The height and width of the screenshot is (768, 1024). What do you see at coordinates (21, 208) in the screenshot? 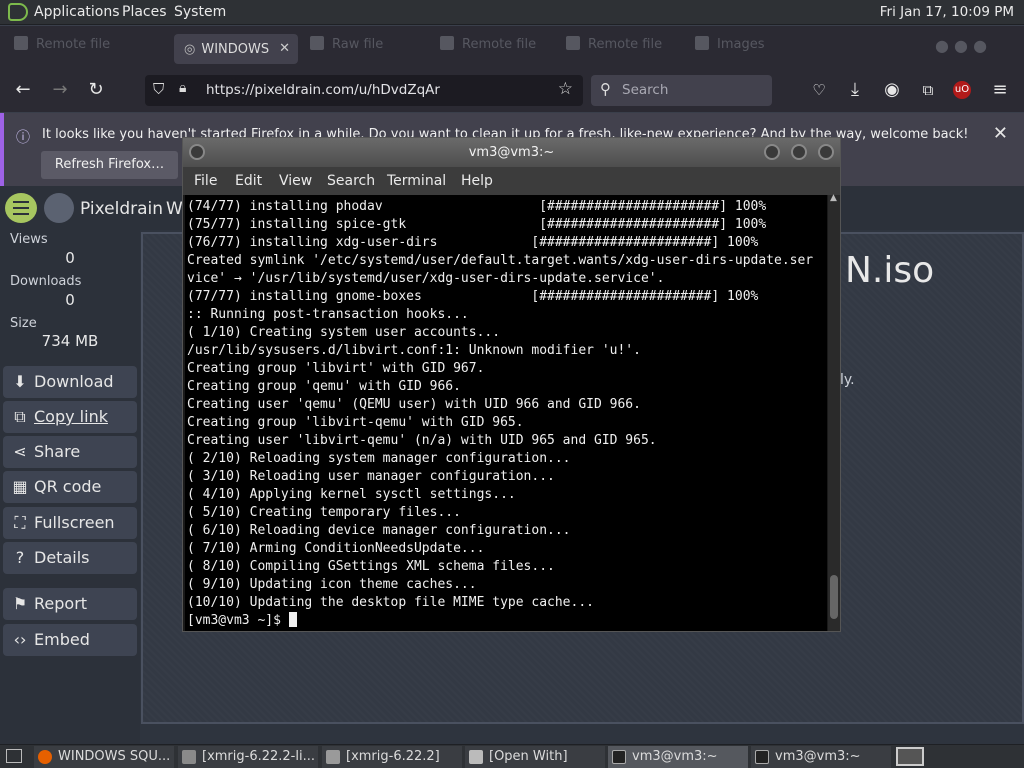
I see `hamburger-menu-icon` at bounding box center [21, 208].